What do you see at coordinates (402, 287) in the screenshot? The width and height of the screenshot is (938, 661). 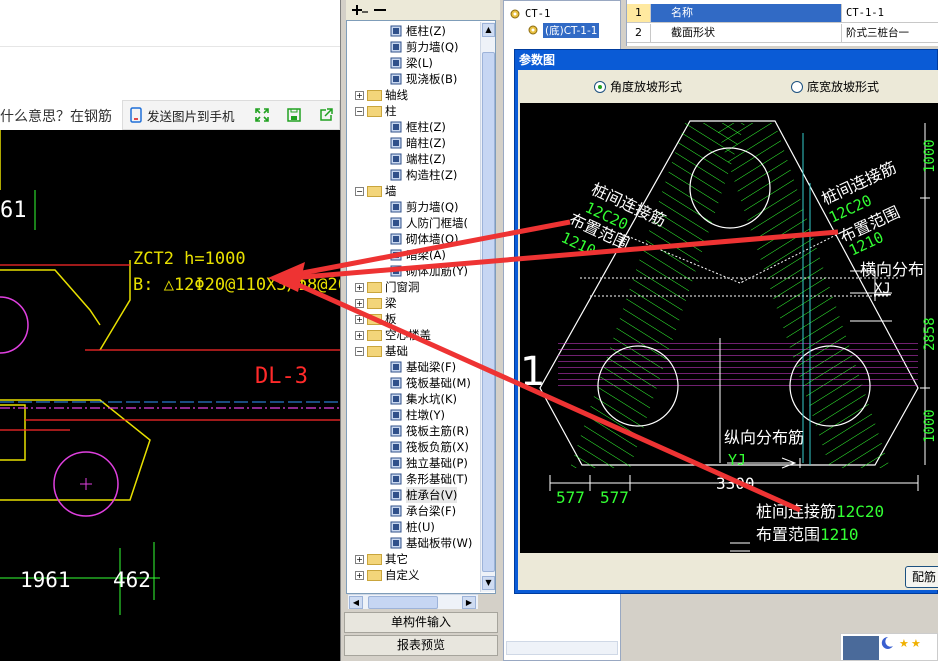 I see `tree-item-label: 门窗洞` at bounding box center [402, 287].